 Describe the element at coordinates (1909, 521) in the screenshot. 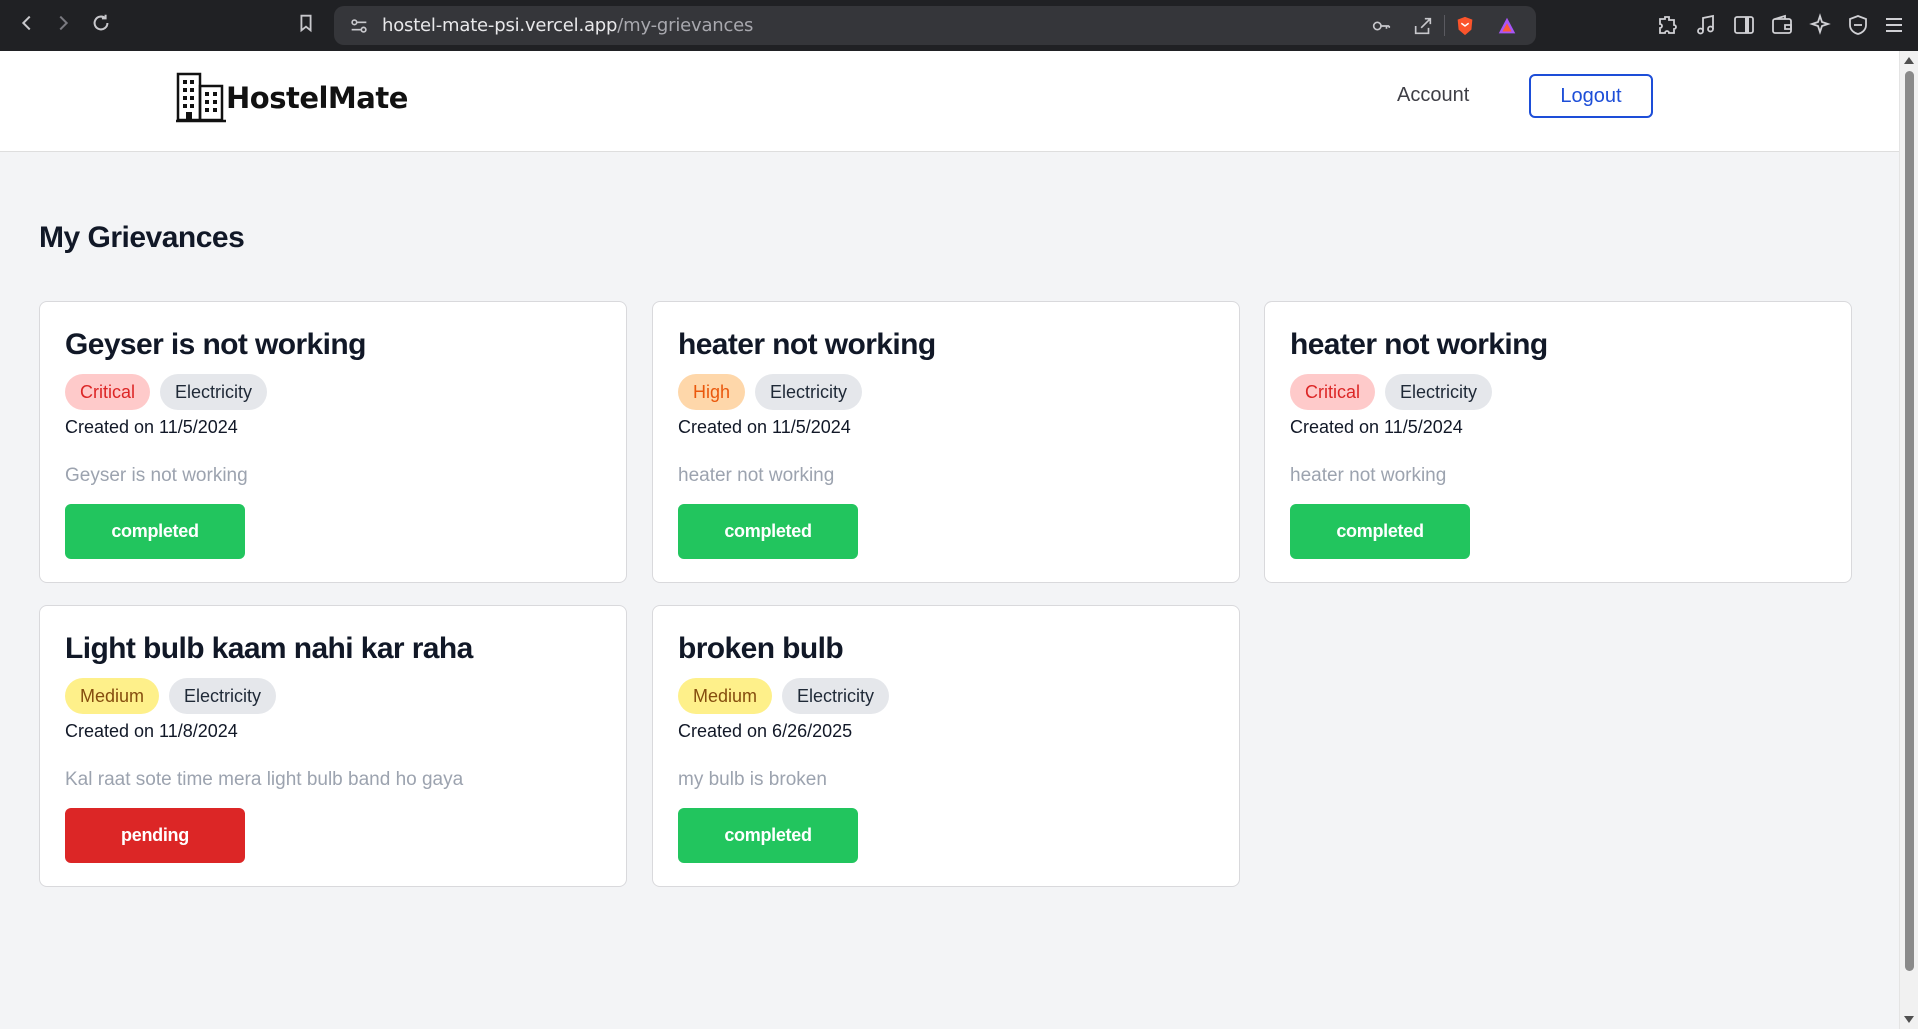

I see `scroll-thumb` at that location.